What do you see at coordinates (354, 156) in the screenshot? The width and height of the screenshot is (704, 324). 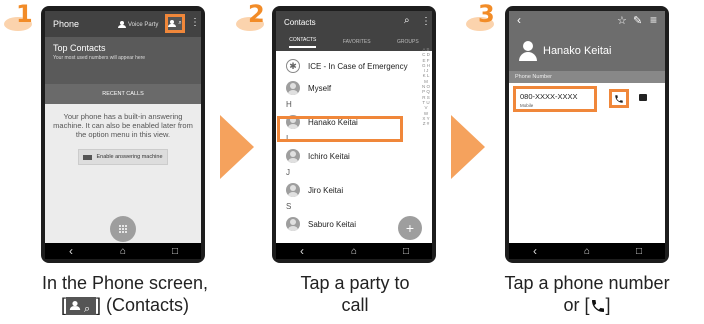 I see `list-item-ichiro: Ichiro Keitai` at bounding box center [354, 156].